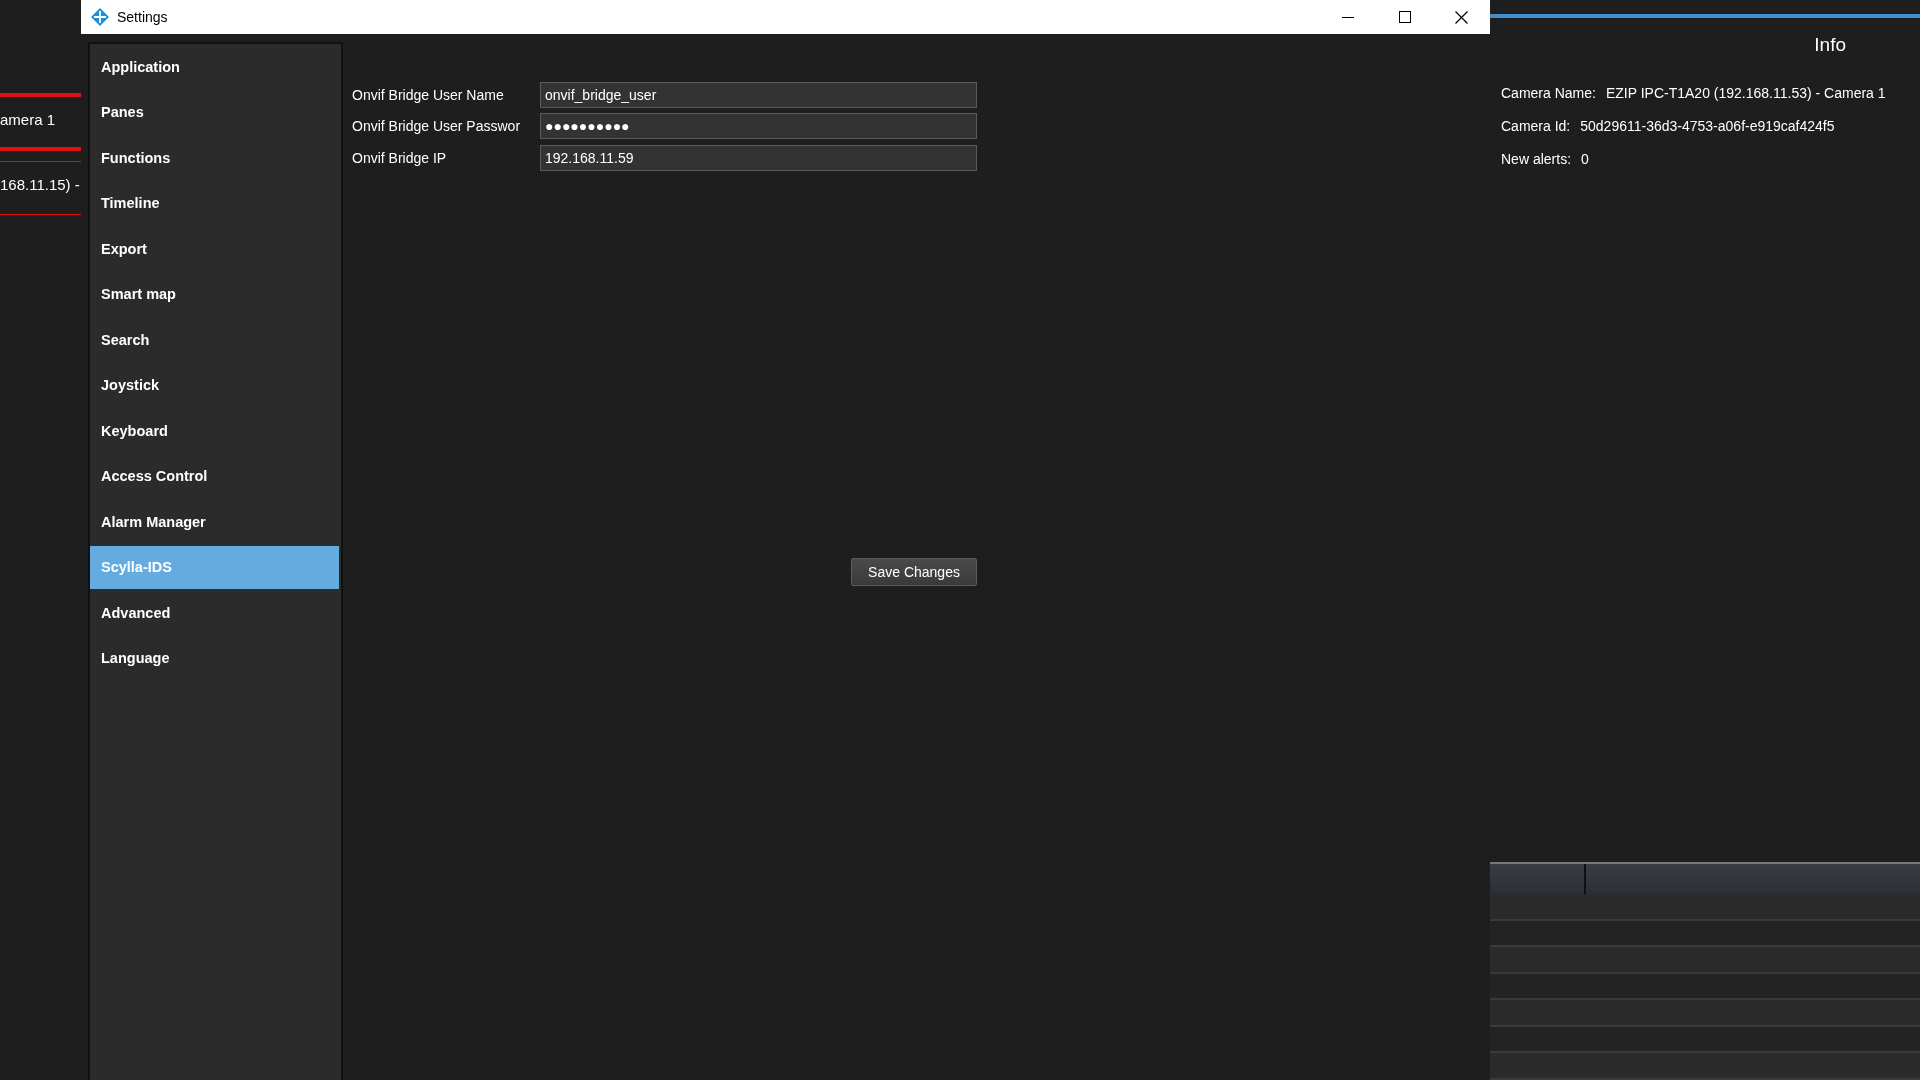  What do you see at coordinates (914, 571) in the screenshot?
I see `save-button: Save Changes` at bounding box center [914, 571].